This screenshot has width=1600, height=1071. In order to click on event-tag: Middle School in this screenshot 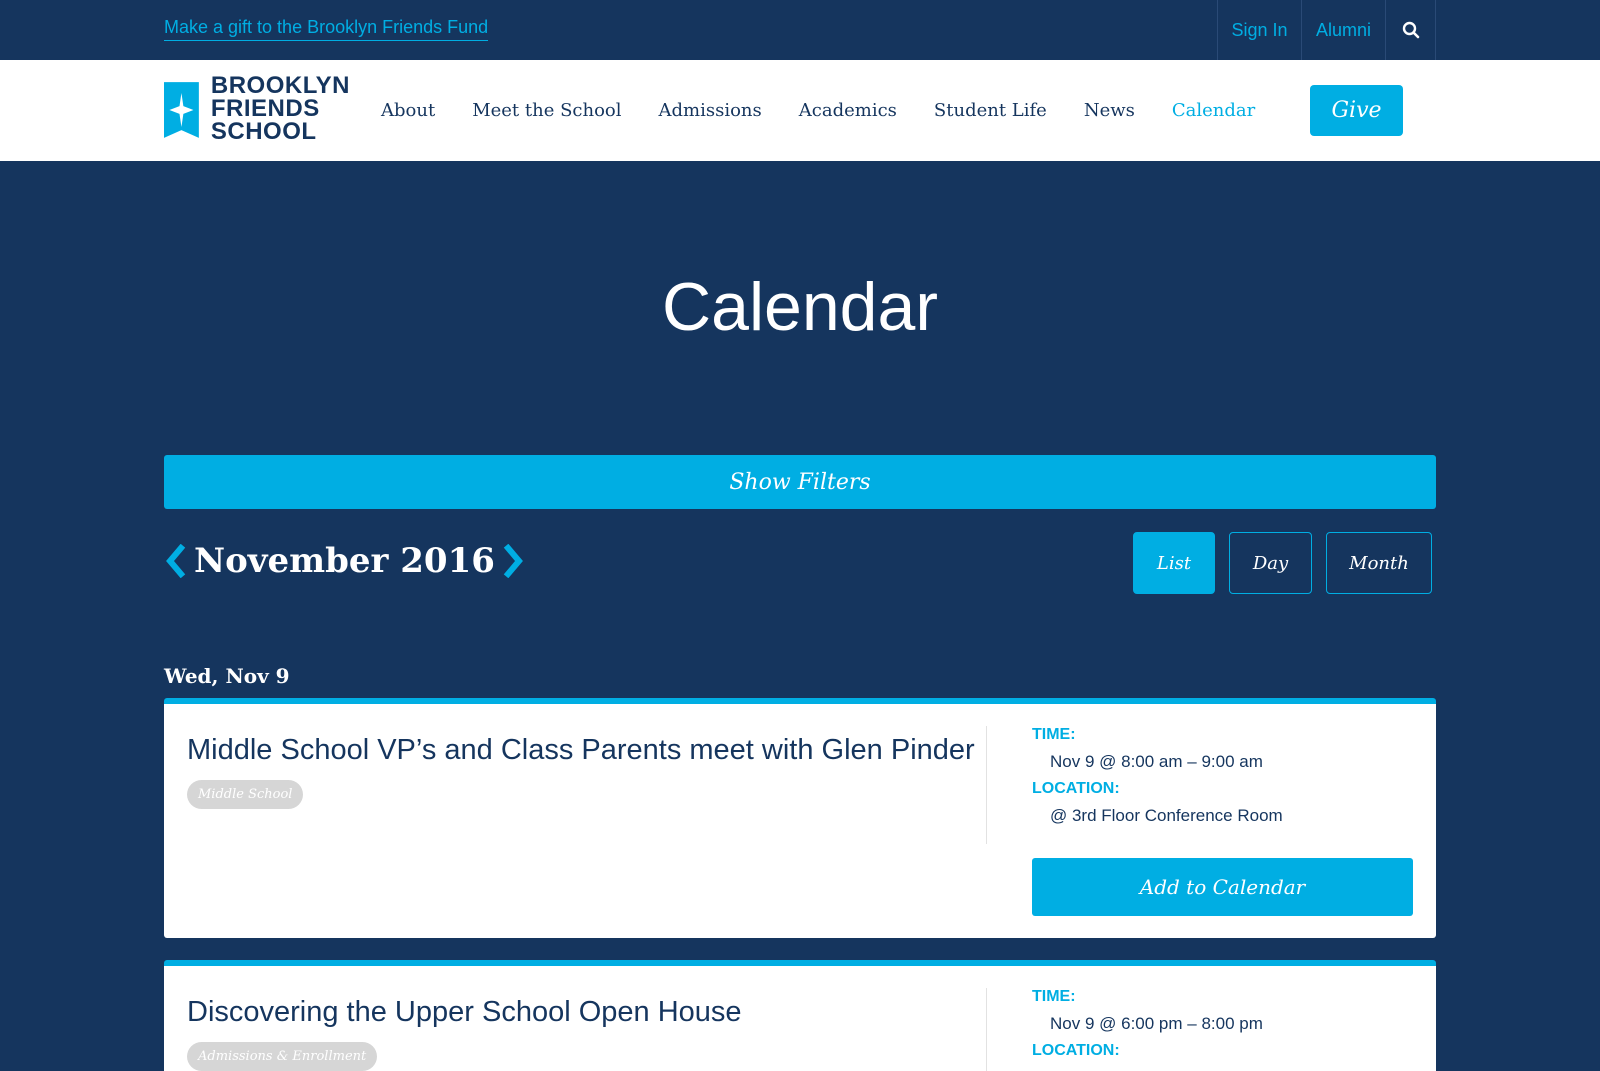, I will do `click(245, 794)`.